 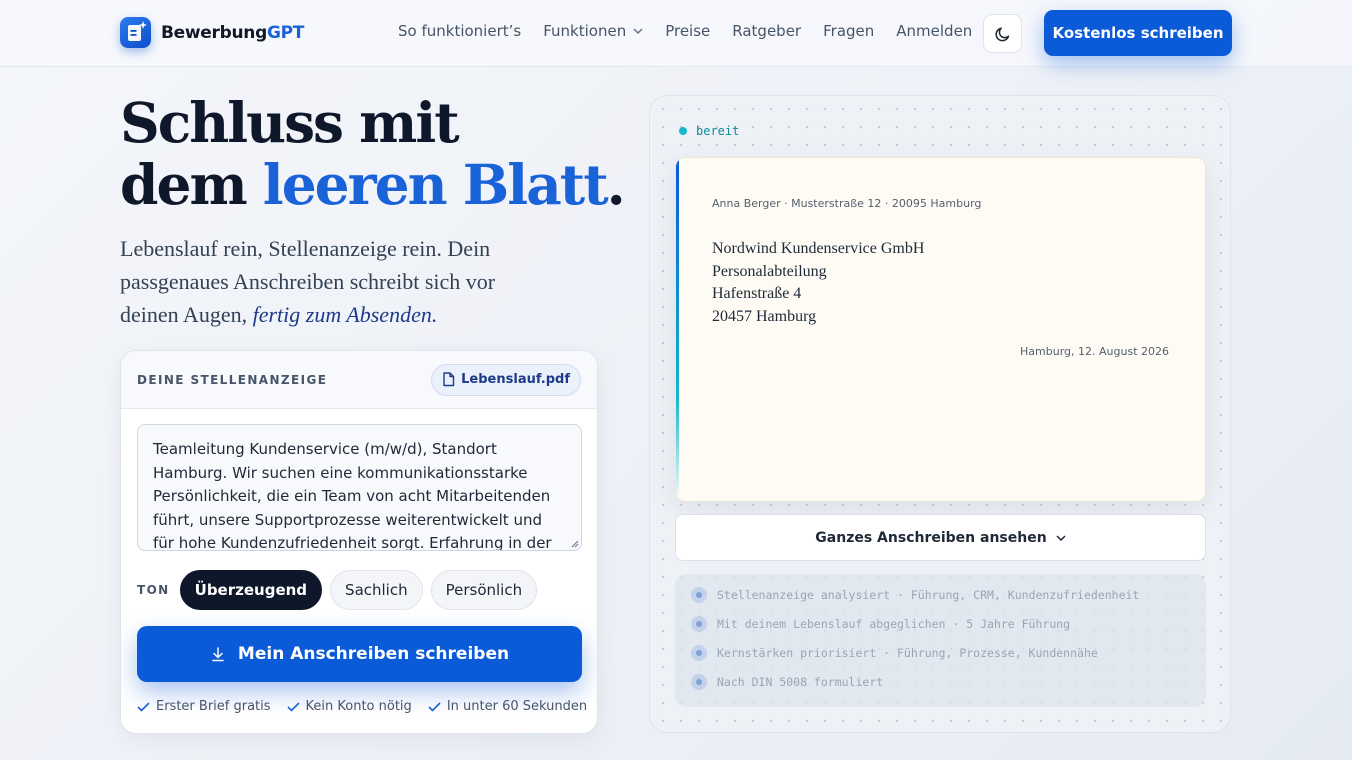 What do you see at coordinates (1094, 351) in the screenshot?
I see `letter-date: Hamburg, 12. August 2026` at bounding box center [1094, 351].